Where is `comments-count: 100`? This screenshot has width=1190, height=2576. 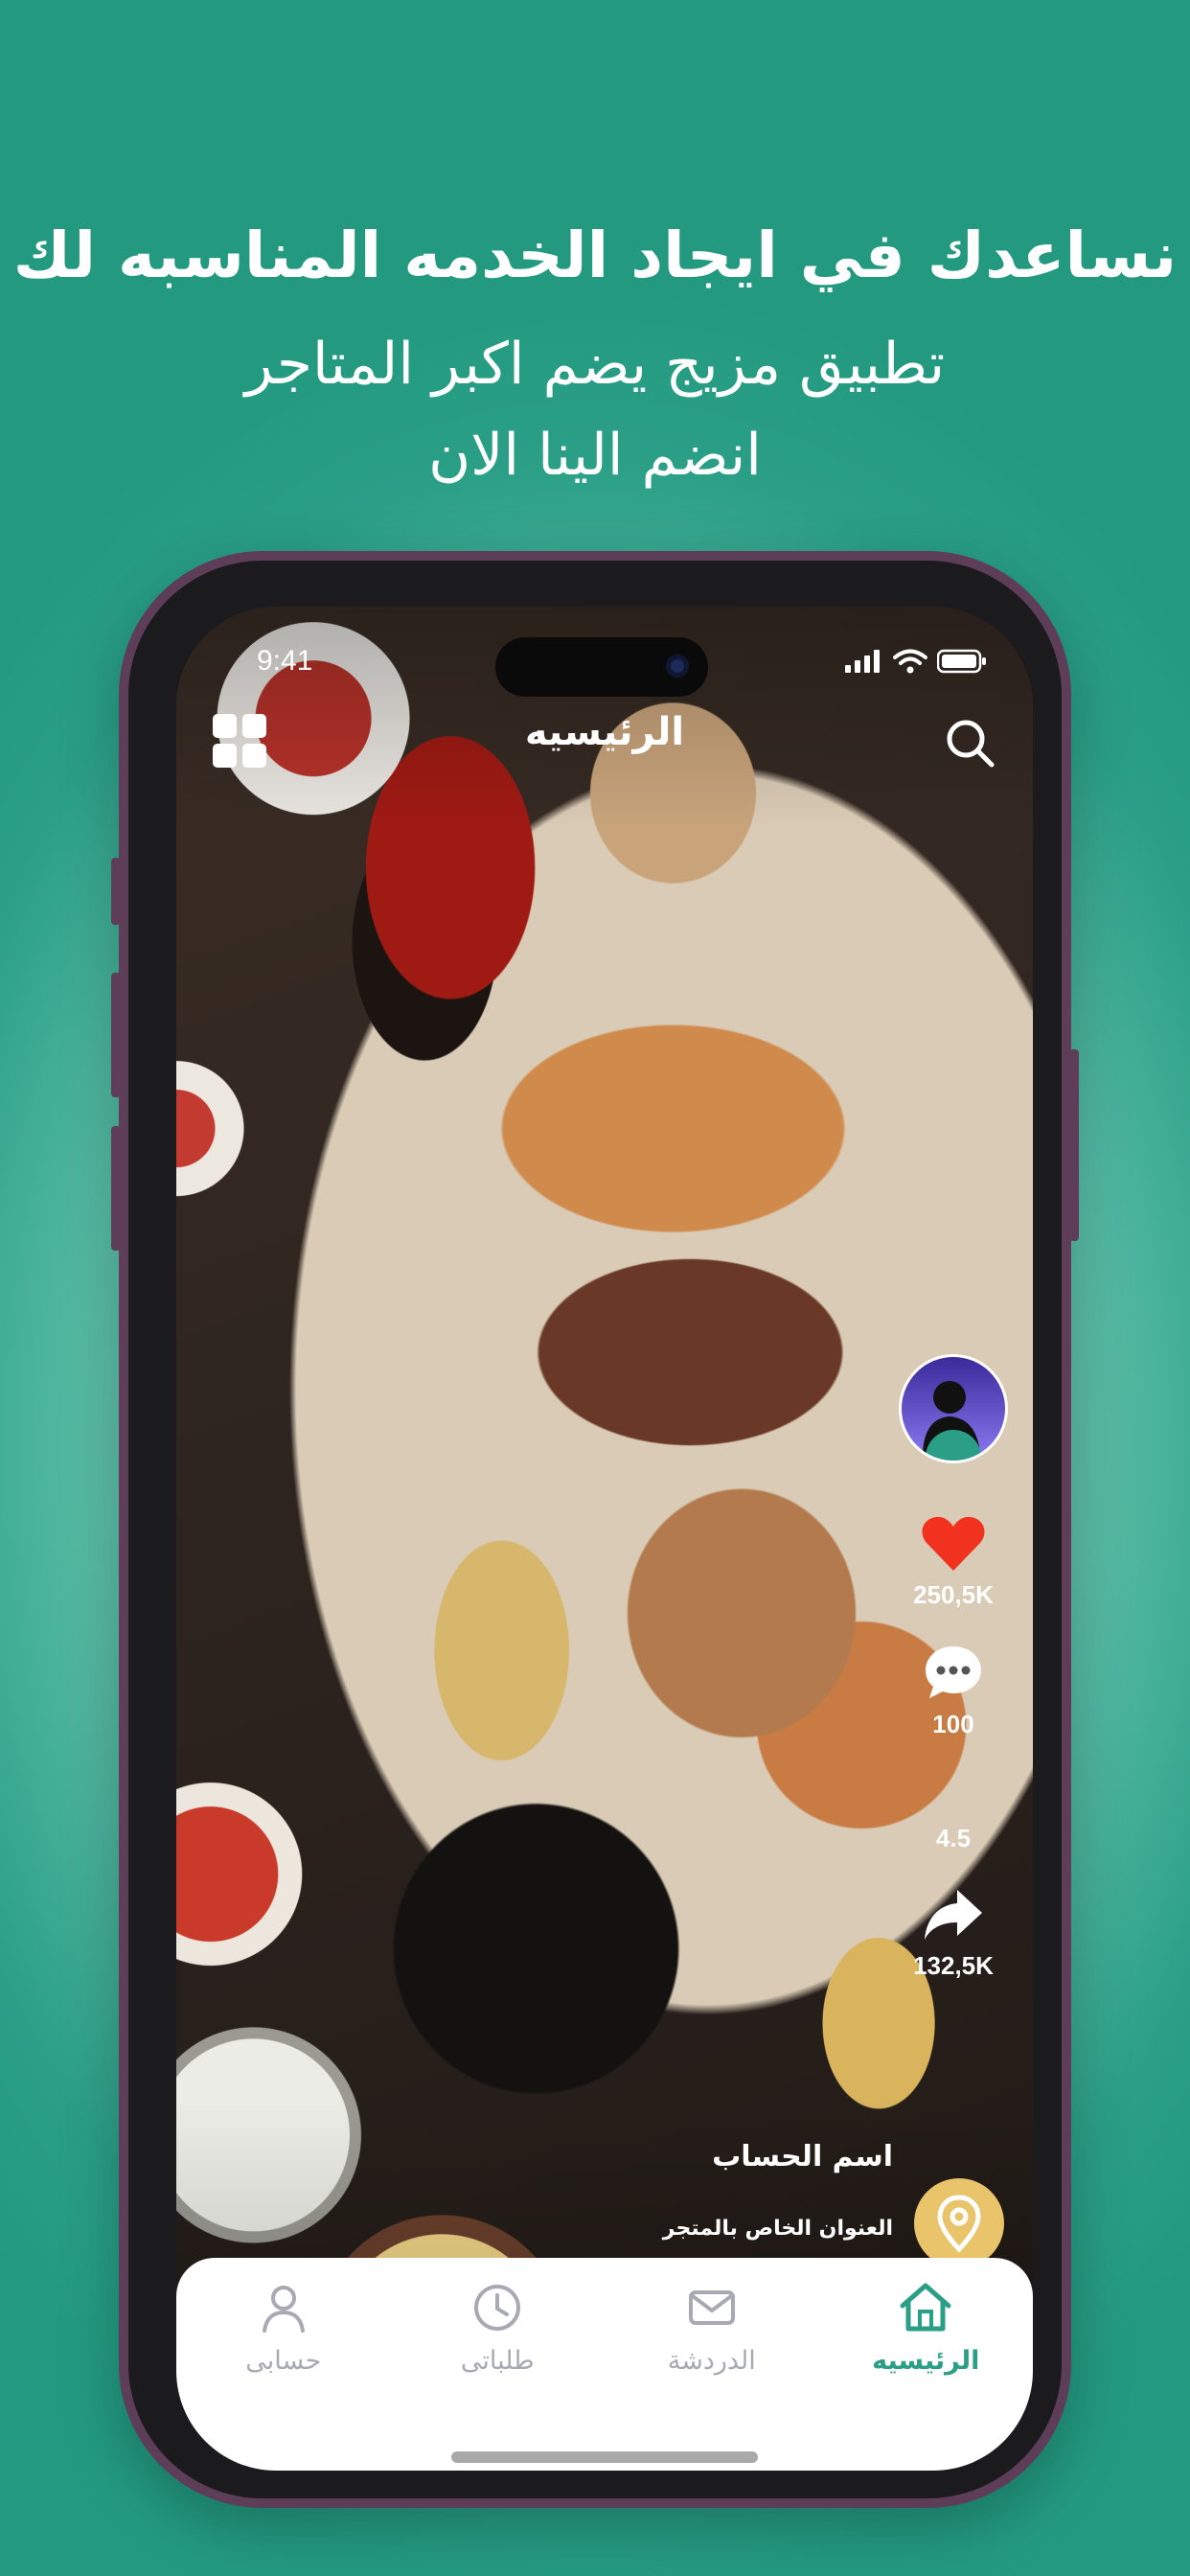 comments-count: 100 is located at coordinates (953, 1724).